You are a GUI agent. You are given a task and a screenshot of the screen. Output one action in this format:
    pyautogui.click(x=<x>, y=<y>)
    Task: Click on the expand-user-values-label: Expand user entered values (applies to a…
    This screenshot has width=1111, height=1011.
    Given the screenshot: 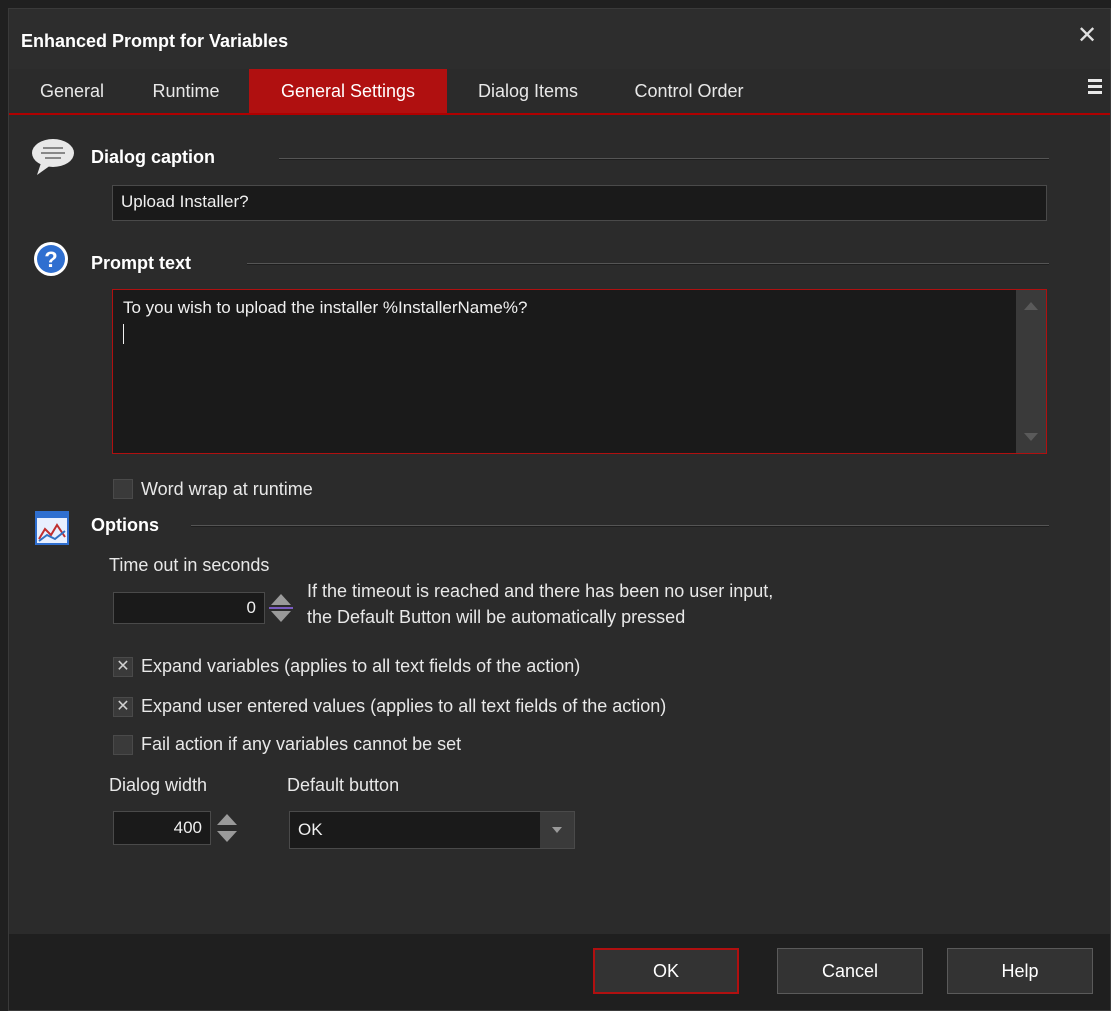 What is the action you would take?
    pyautogui.click(x=404, y=706)
    